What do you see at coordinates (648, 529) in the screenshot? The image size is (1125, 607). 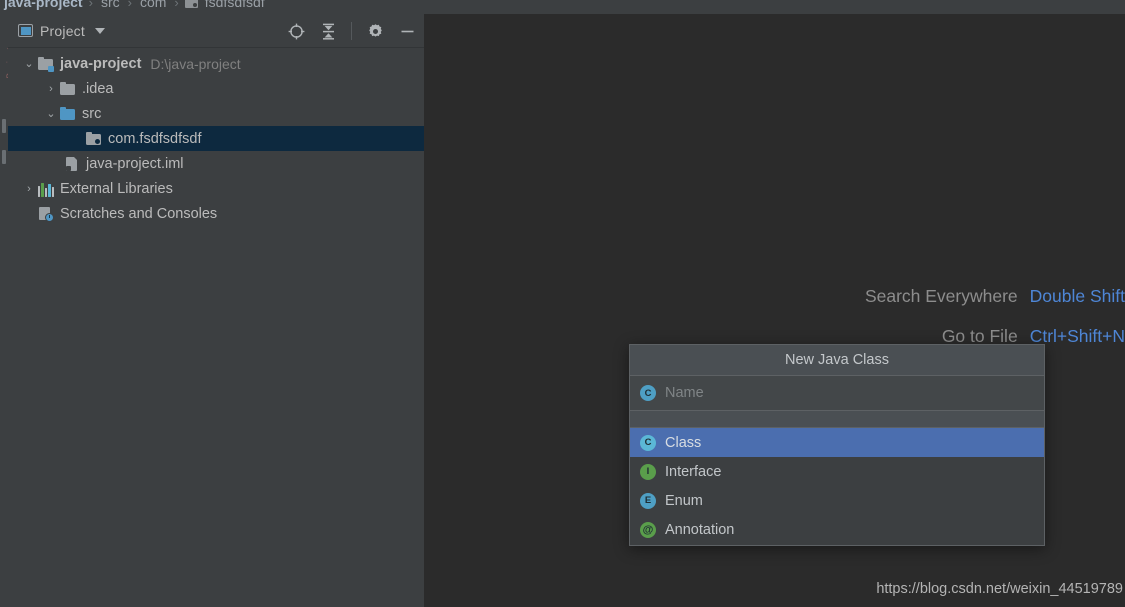 I see `annotation-badge-icon: @` at bounding box center [648, 529].